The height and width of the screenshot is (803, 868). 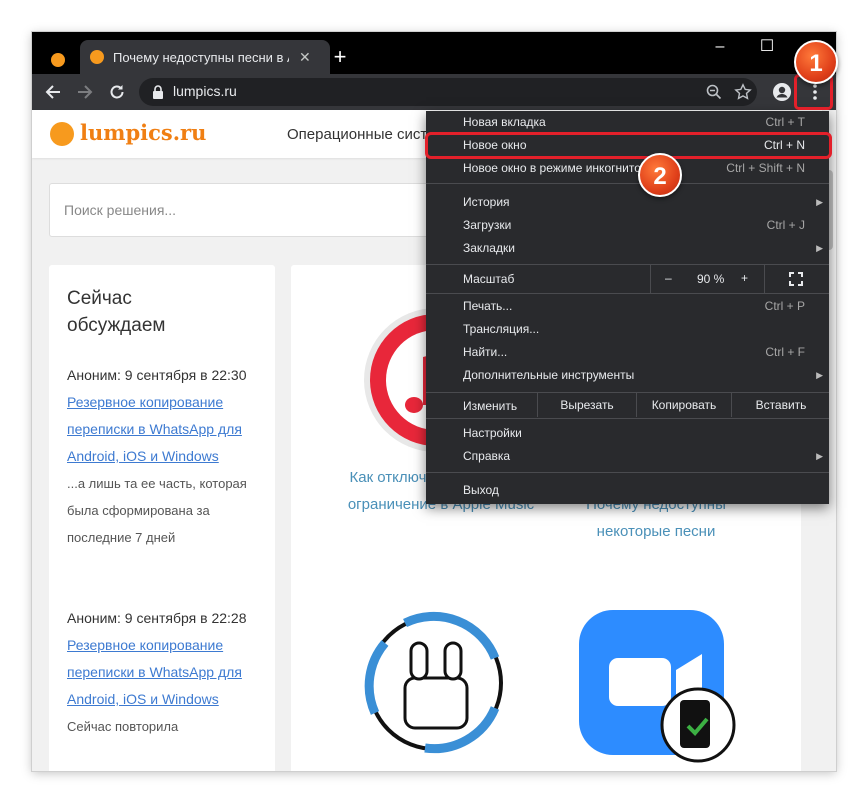 I want to click on edit-label: Изменить, so click(x=490, y=406).